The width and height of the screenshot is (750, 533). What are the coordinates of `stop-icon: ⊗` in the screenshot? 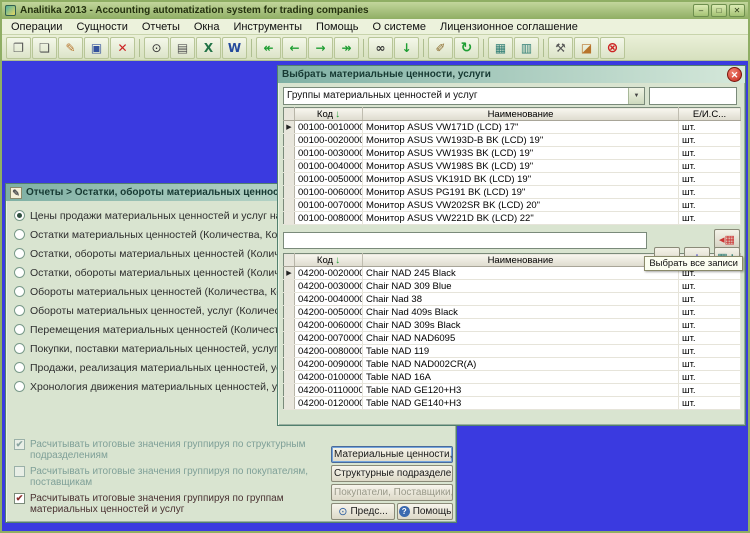 It's located at (612, 47).